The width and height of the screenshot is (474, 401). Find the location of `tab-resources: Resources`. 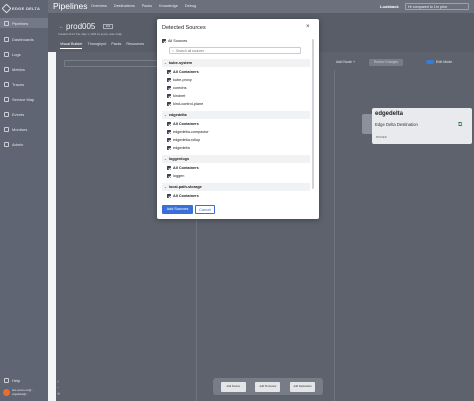

tab-resources: Resources is located at coordinates (135, 45).